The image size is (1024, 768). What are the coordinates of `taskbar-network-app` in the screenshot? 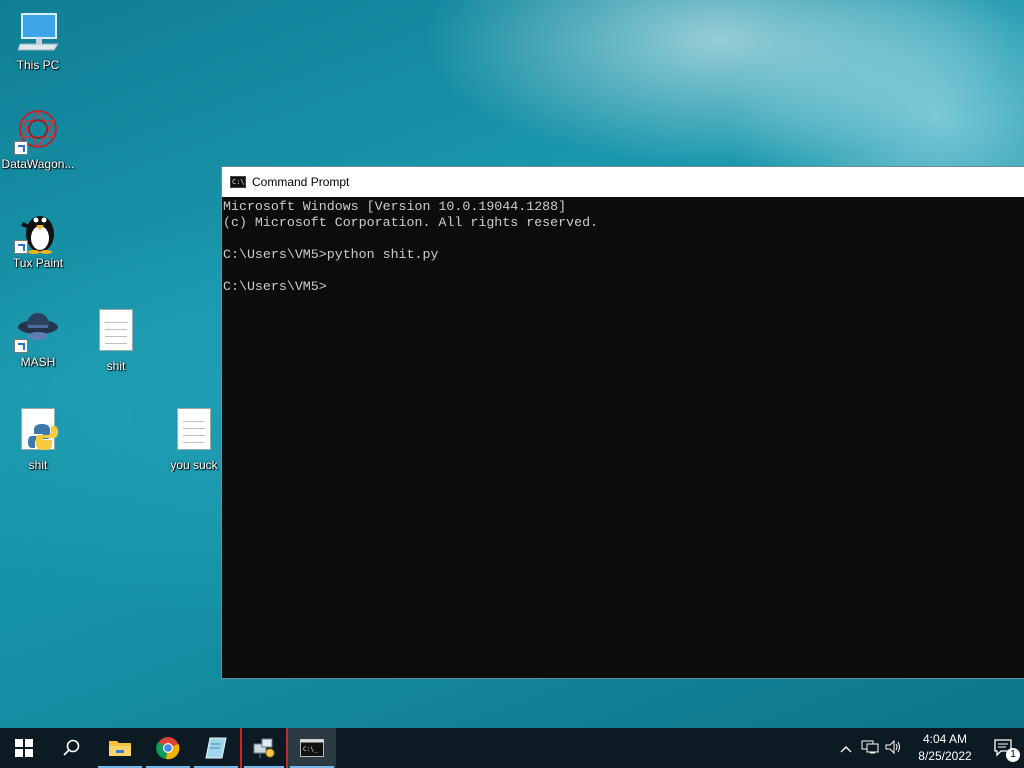 It's located at (264, 748).